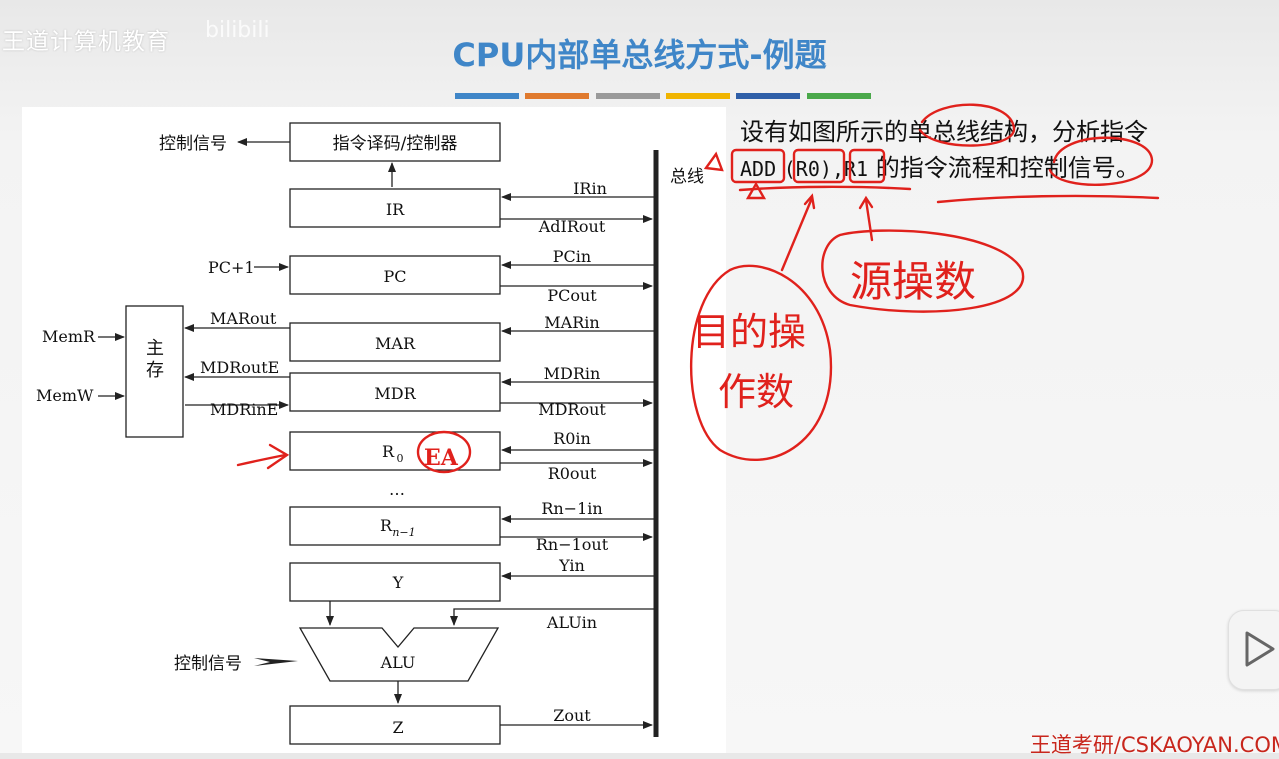 Image resolution: width=1279 pixels, height=759 pixels. Describe the element at coordinates (1260, 649) in the screenshot. I see `play-icon` at that location.